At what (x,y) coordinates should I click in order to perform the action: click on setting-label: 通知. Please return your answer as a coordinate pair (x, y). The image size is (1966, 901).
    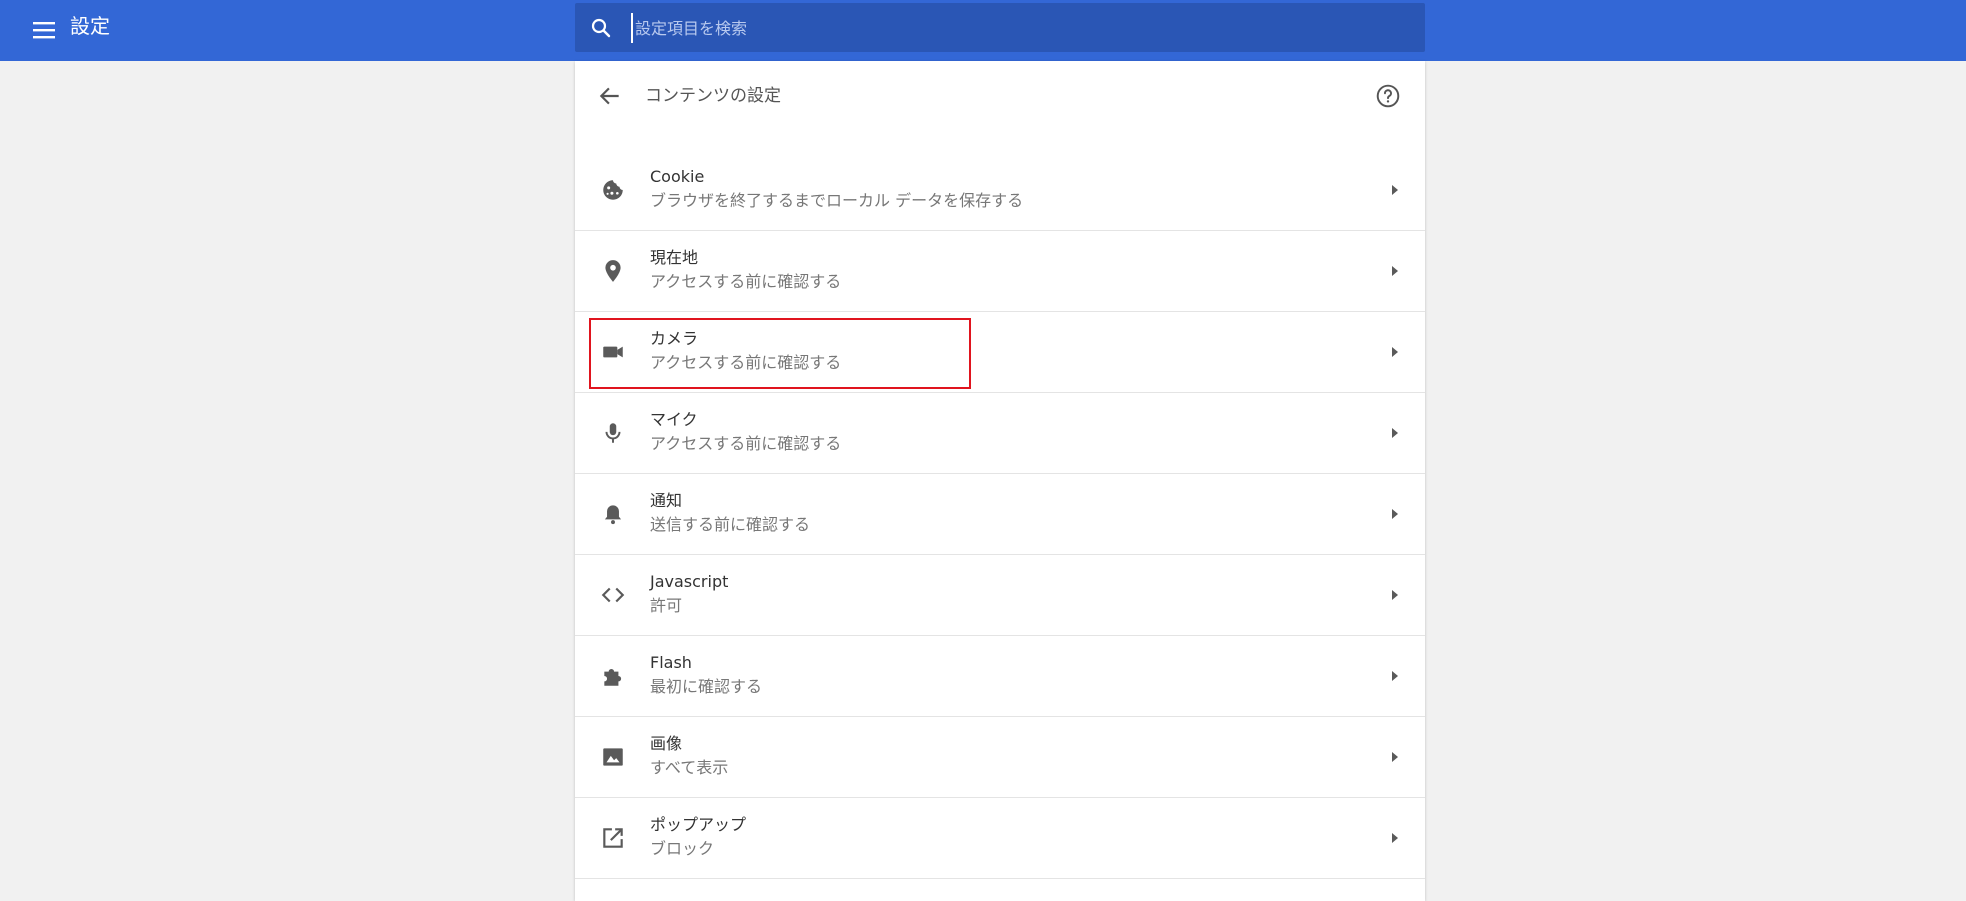
    Looking at the image, I should click on (666, 500).